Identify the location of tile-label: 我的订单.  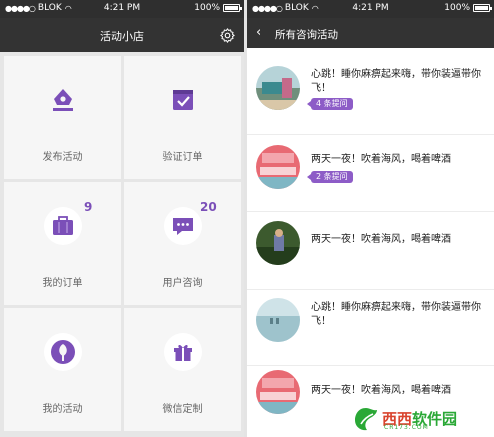
(62, 283).